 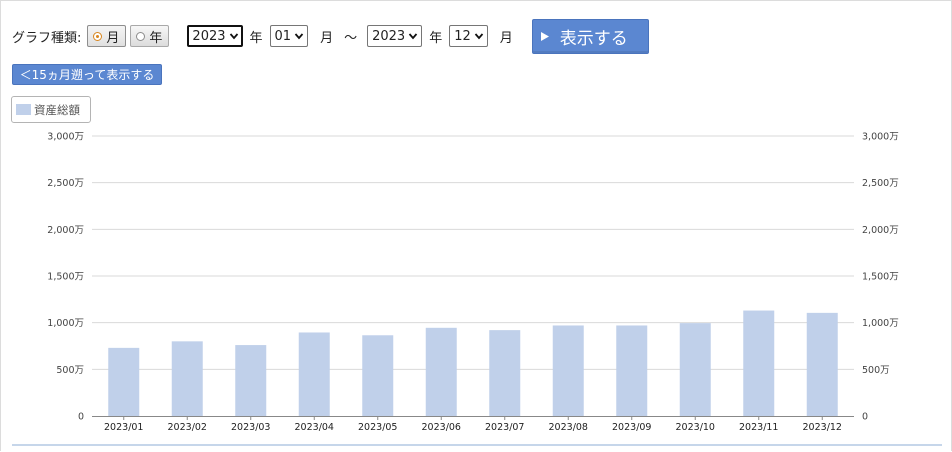 I want to click on y-tick-label-right: 2,000万, so click(x=880, y=230).